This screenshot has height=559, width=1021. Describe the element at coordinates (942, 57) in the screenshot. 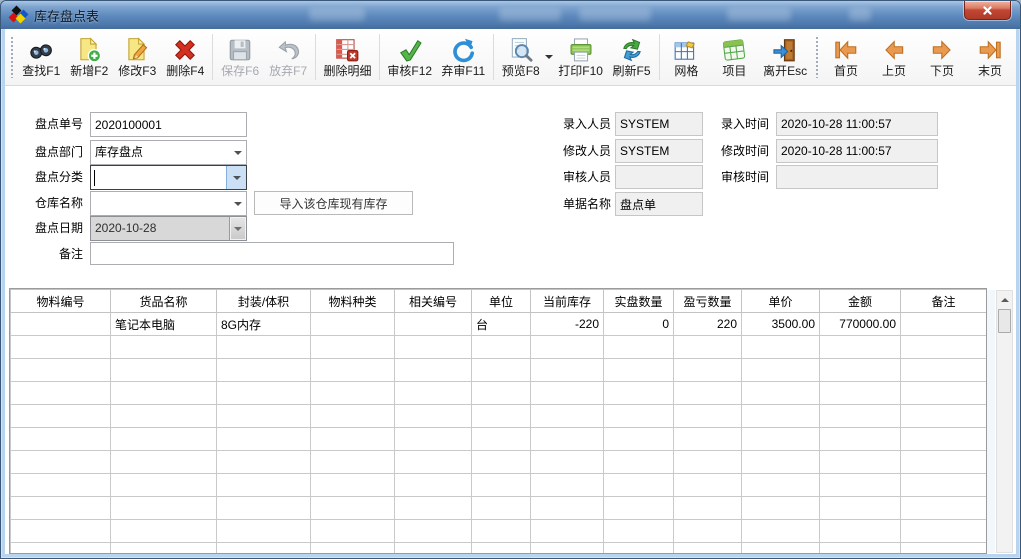

I see `toolbar-button-next-page: 下页` at that location.